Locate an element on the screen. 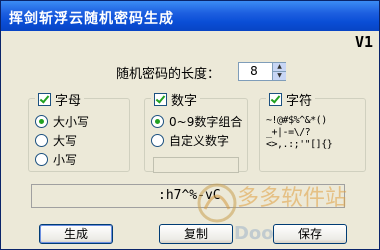  length-value: 8 is located at coordinates (254, 71).